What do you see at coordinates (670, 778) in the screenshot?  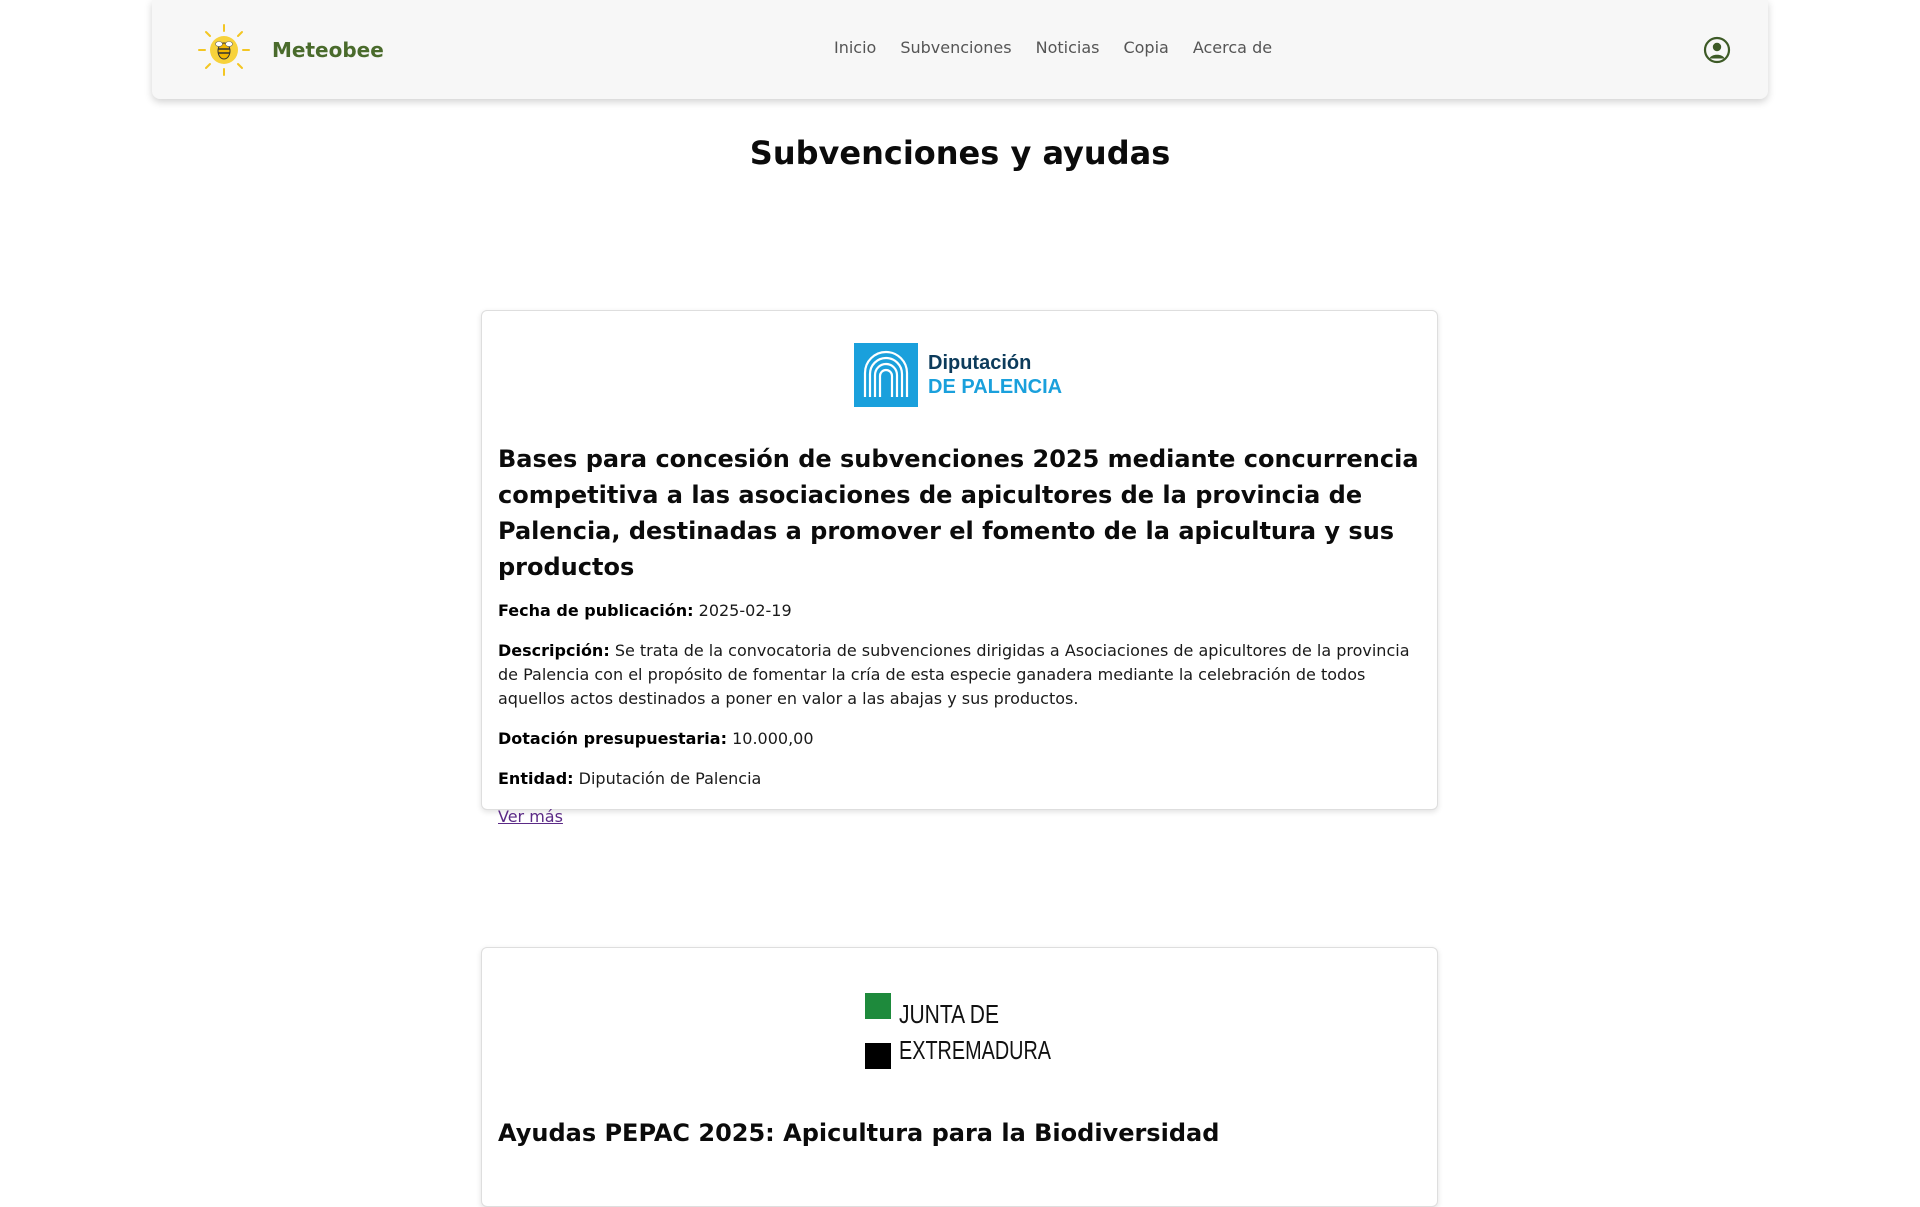 I see `entidad-value: Diputación de Palencia` at bounding box center [670, 778].